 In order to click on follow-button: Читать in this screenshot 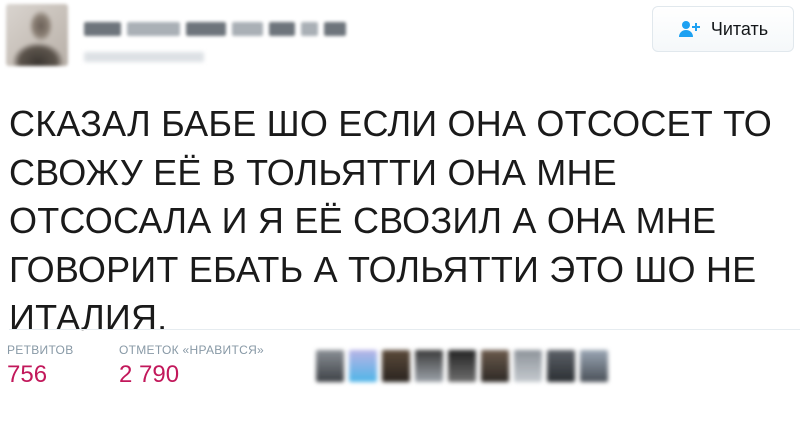, I will do `click(723, 29)`.